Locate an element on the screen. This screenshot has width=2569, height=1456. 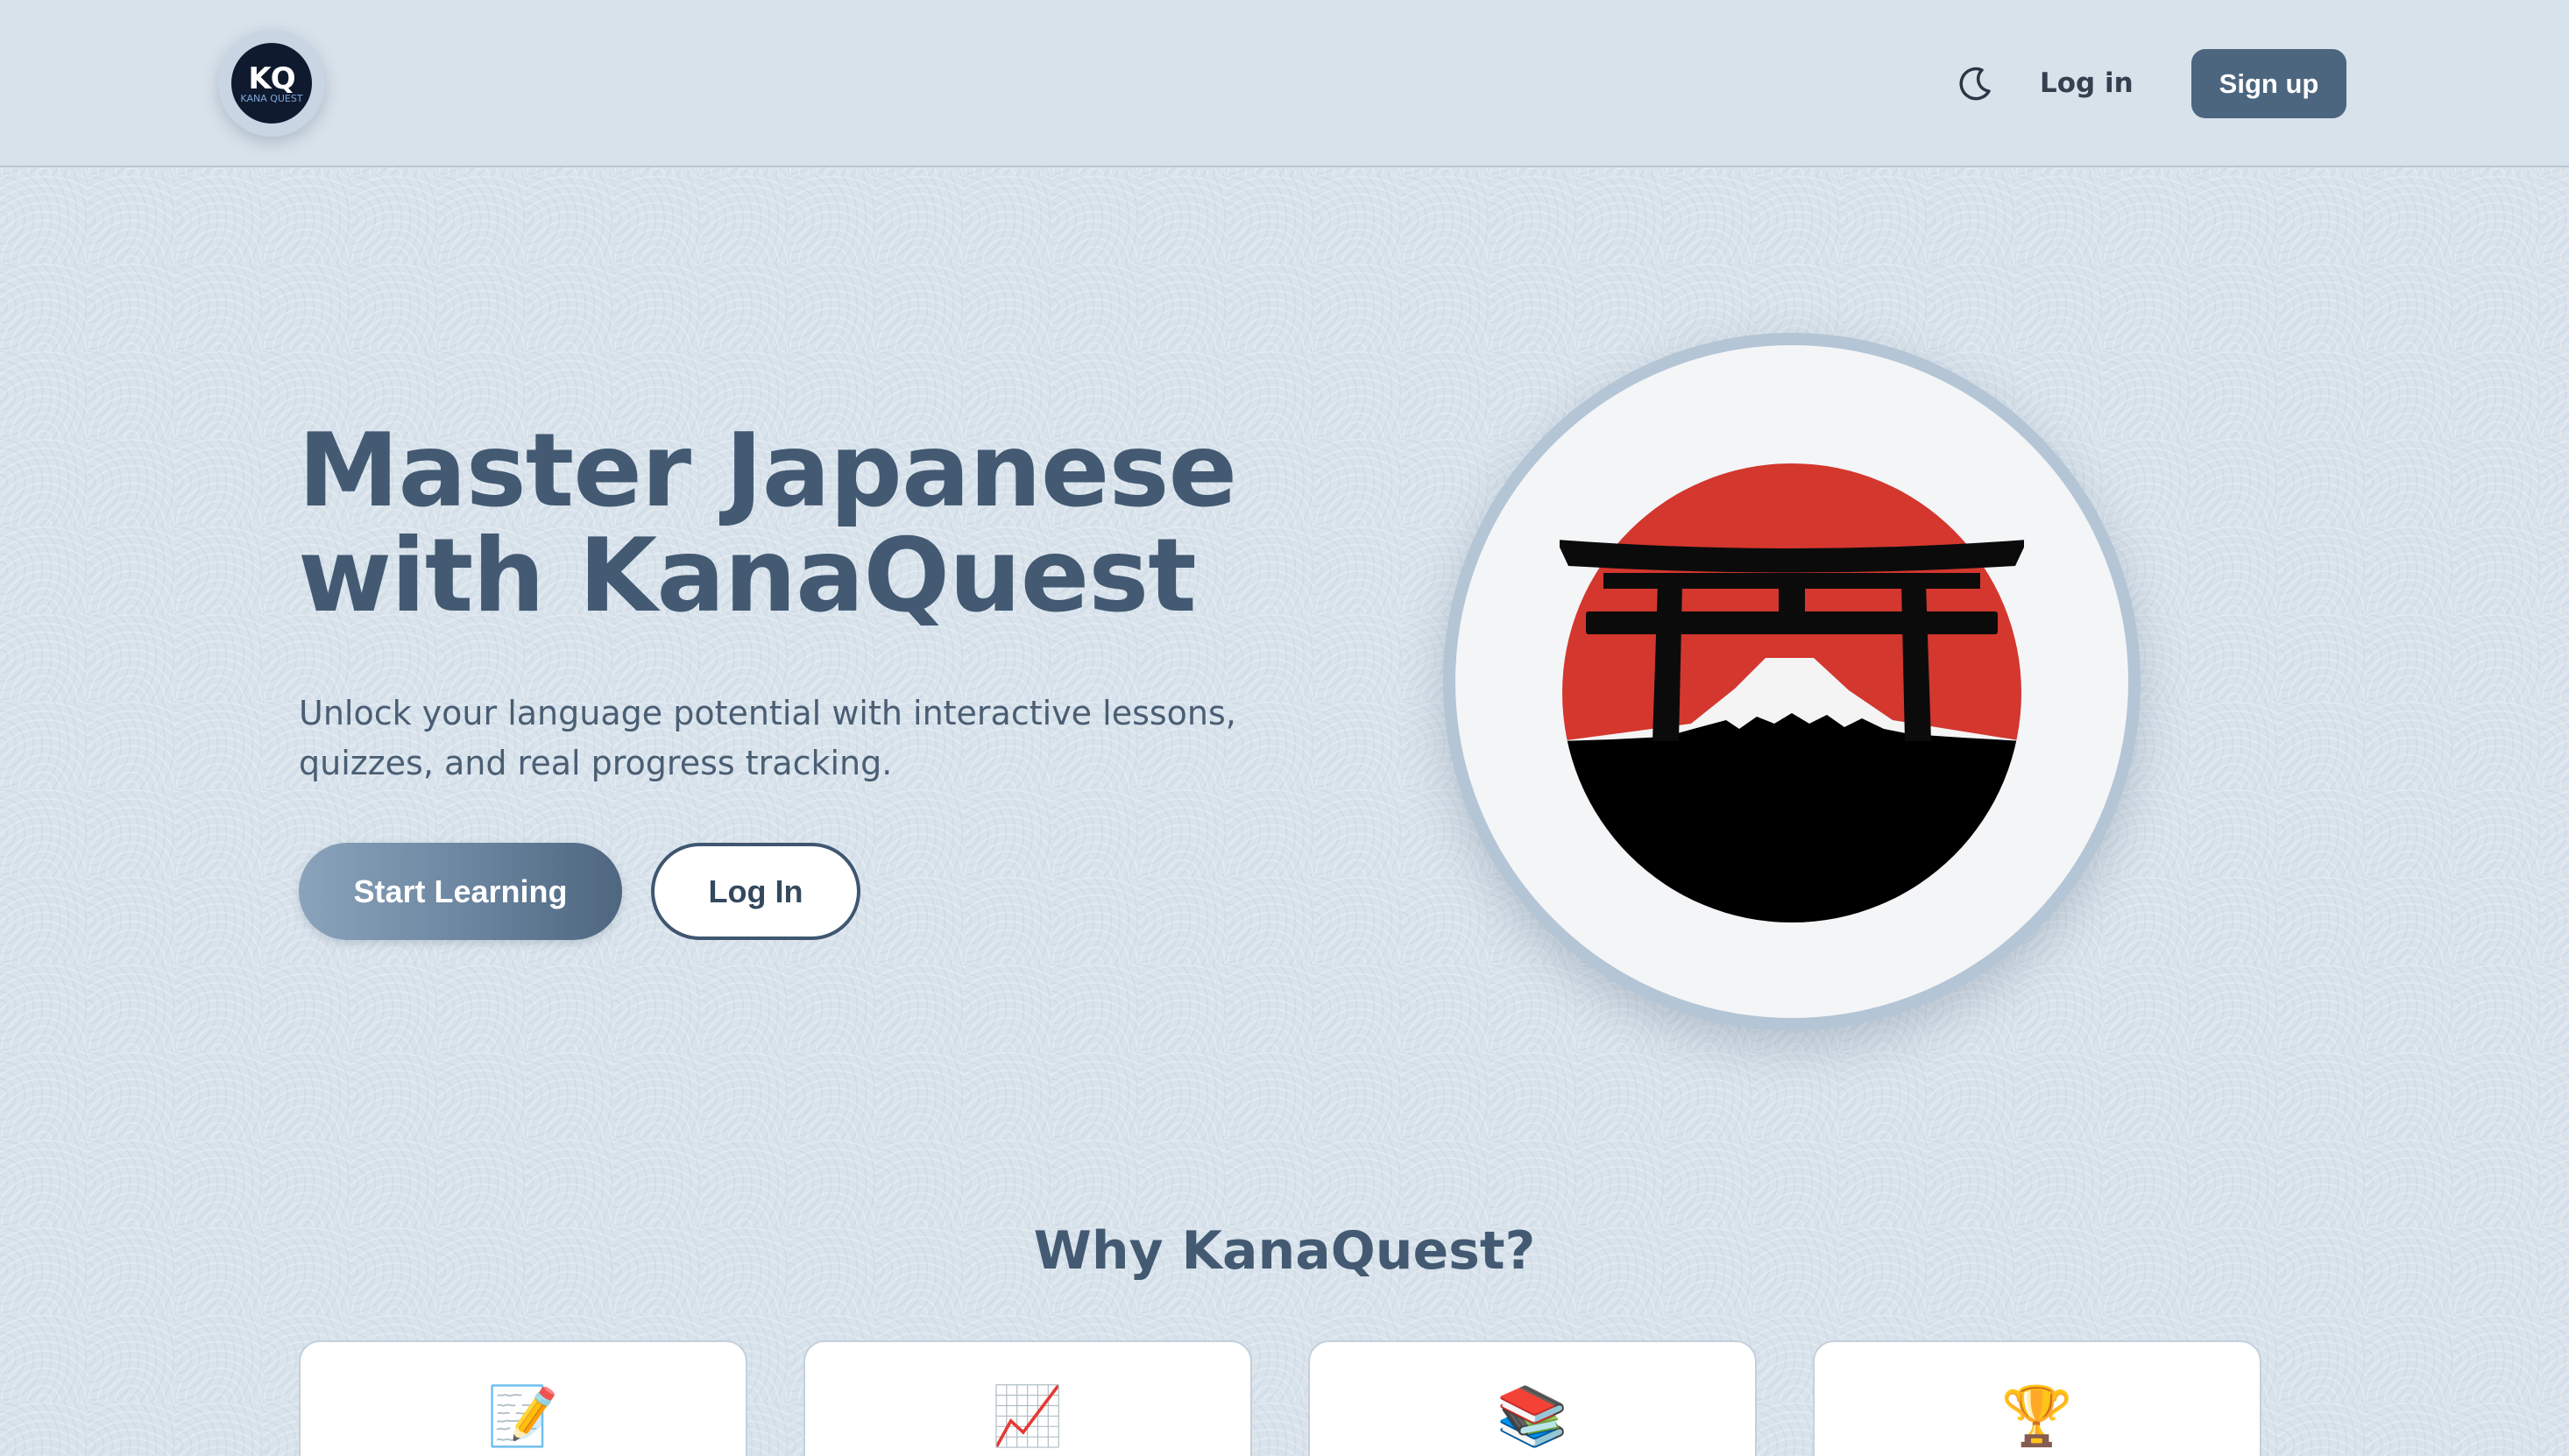
logo-badge: KQ KANA QUEST is located at coordinates (271, 83).